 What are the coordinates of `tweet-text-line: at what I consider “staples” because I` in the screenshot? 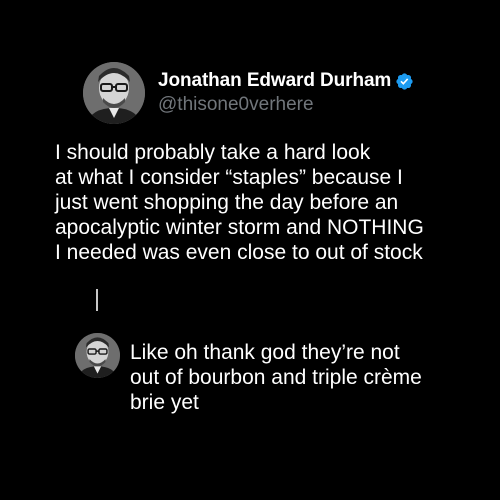 It's located at (229, 177).